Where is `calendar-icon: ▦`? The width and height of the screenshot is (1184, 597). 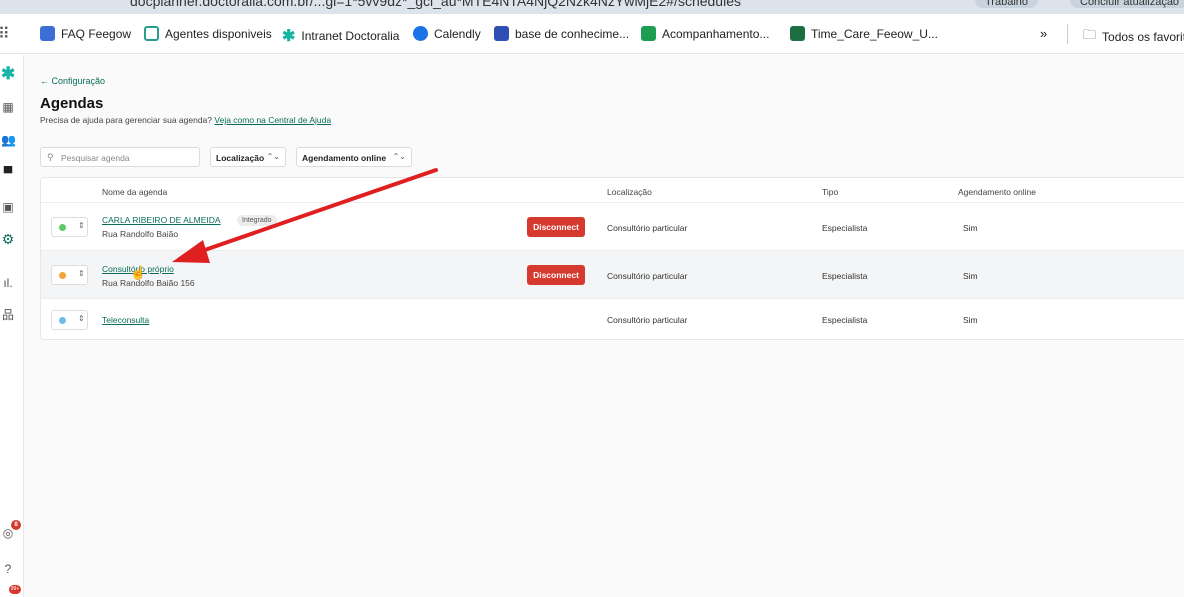 calendar-icon: ▦ is located at coordinates (8, 107).